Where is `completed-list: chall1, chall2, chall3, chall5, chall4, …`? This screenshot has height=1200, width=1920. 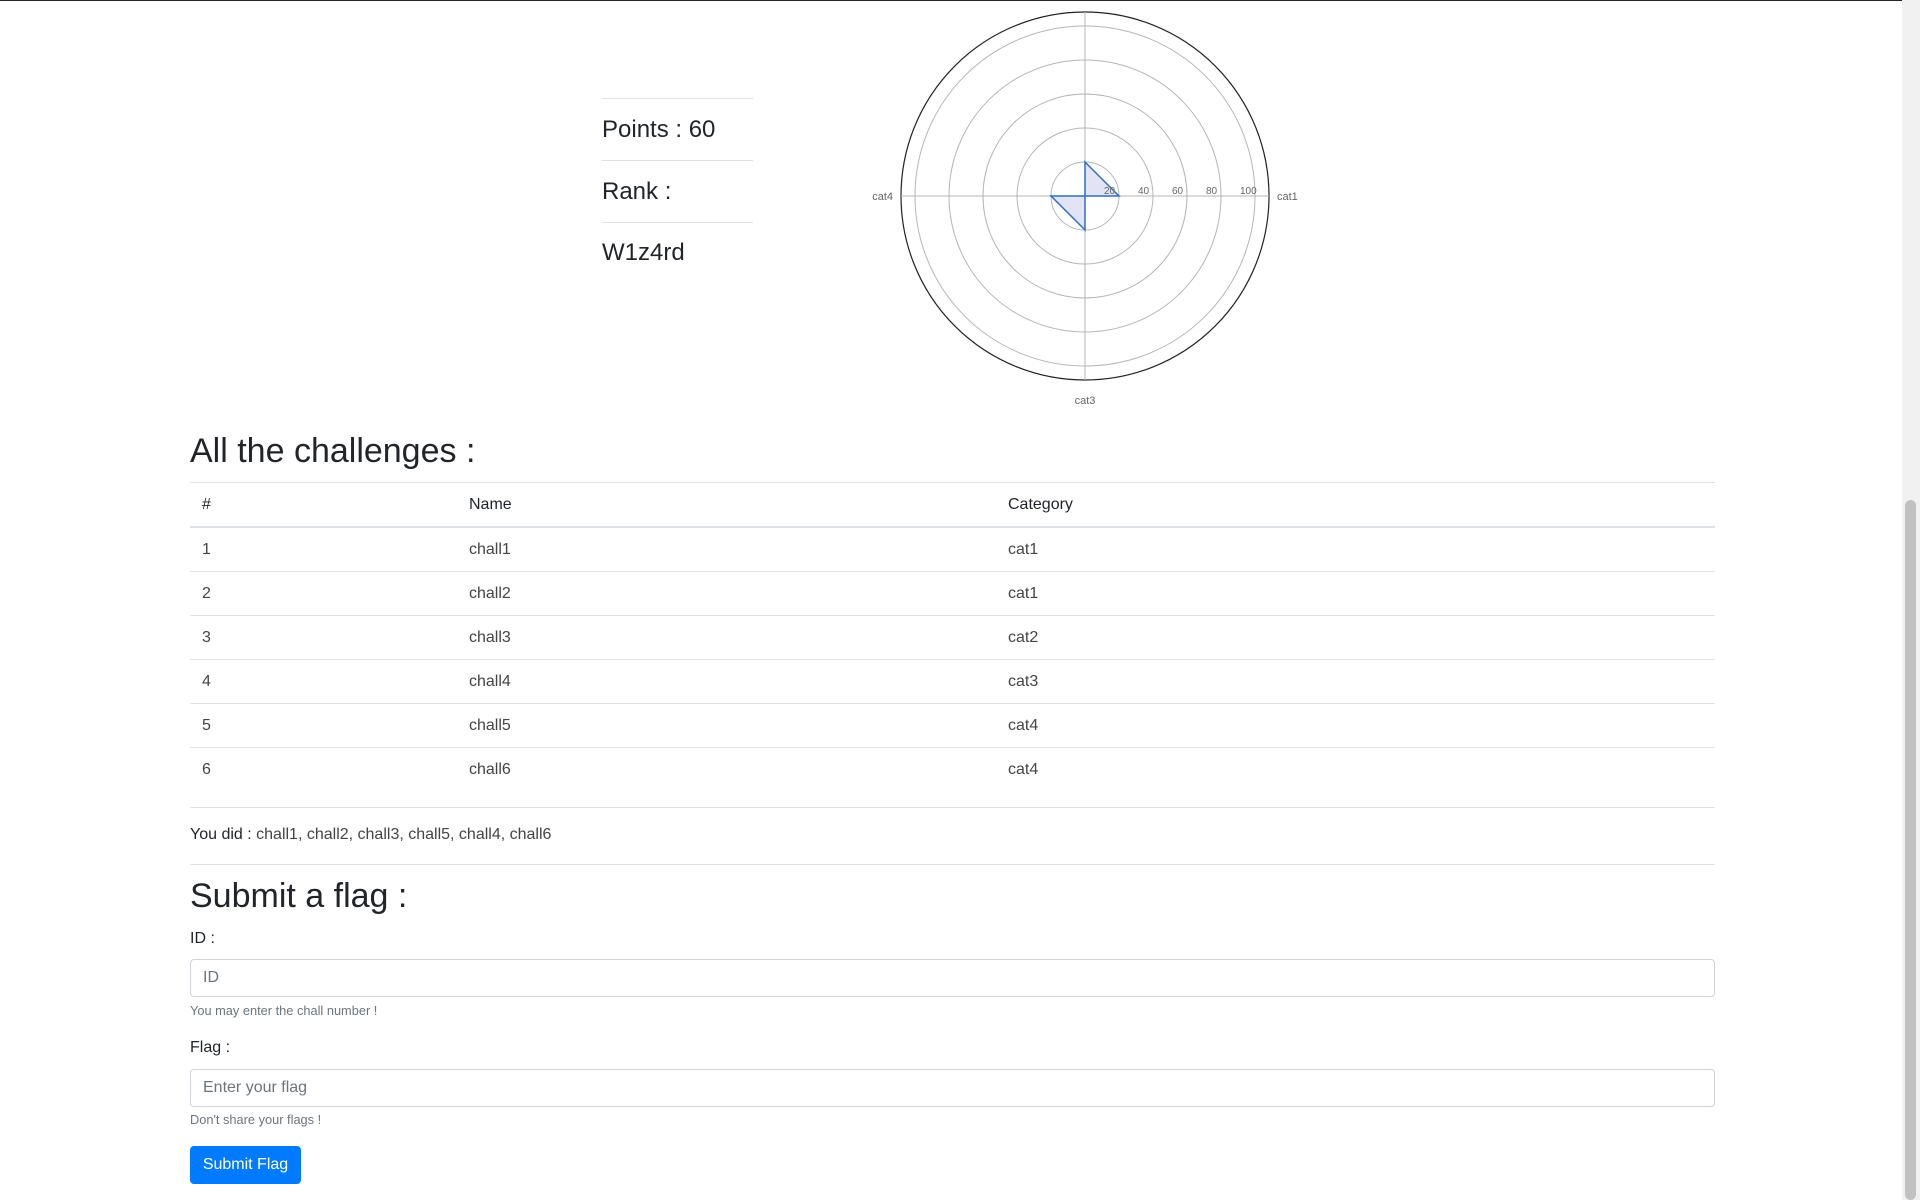 completed-list: chall1, chall2, chall3, chall5, chall4, … is located at coordinates (404, 834).